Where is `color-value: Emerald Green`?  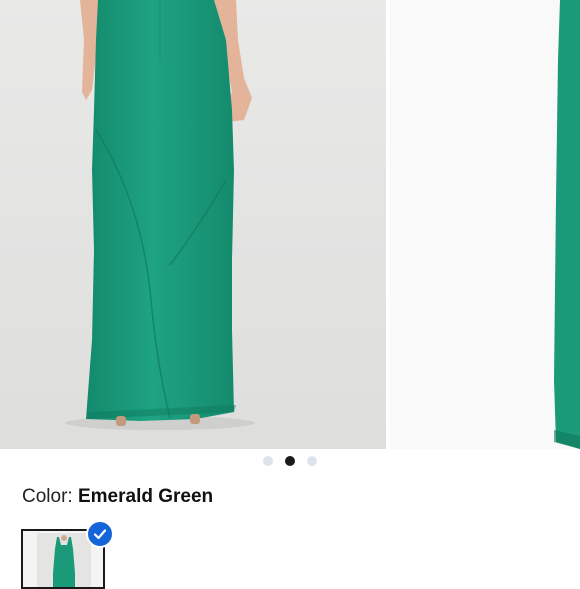
color-value: Emerald Green is located at coordinates (145, 496).